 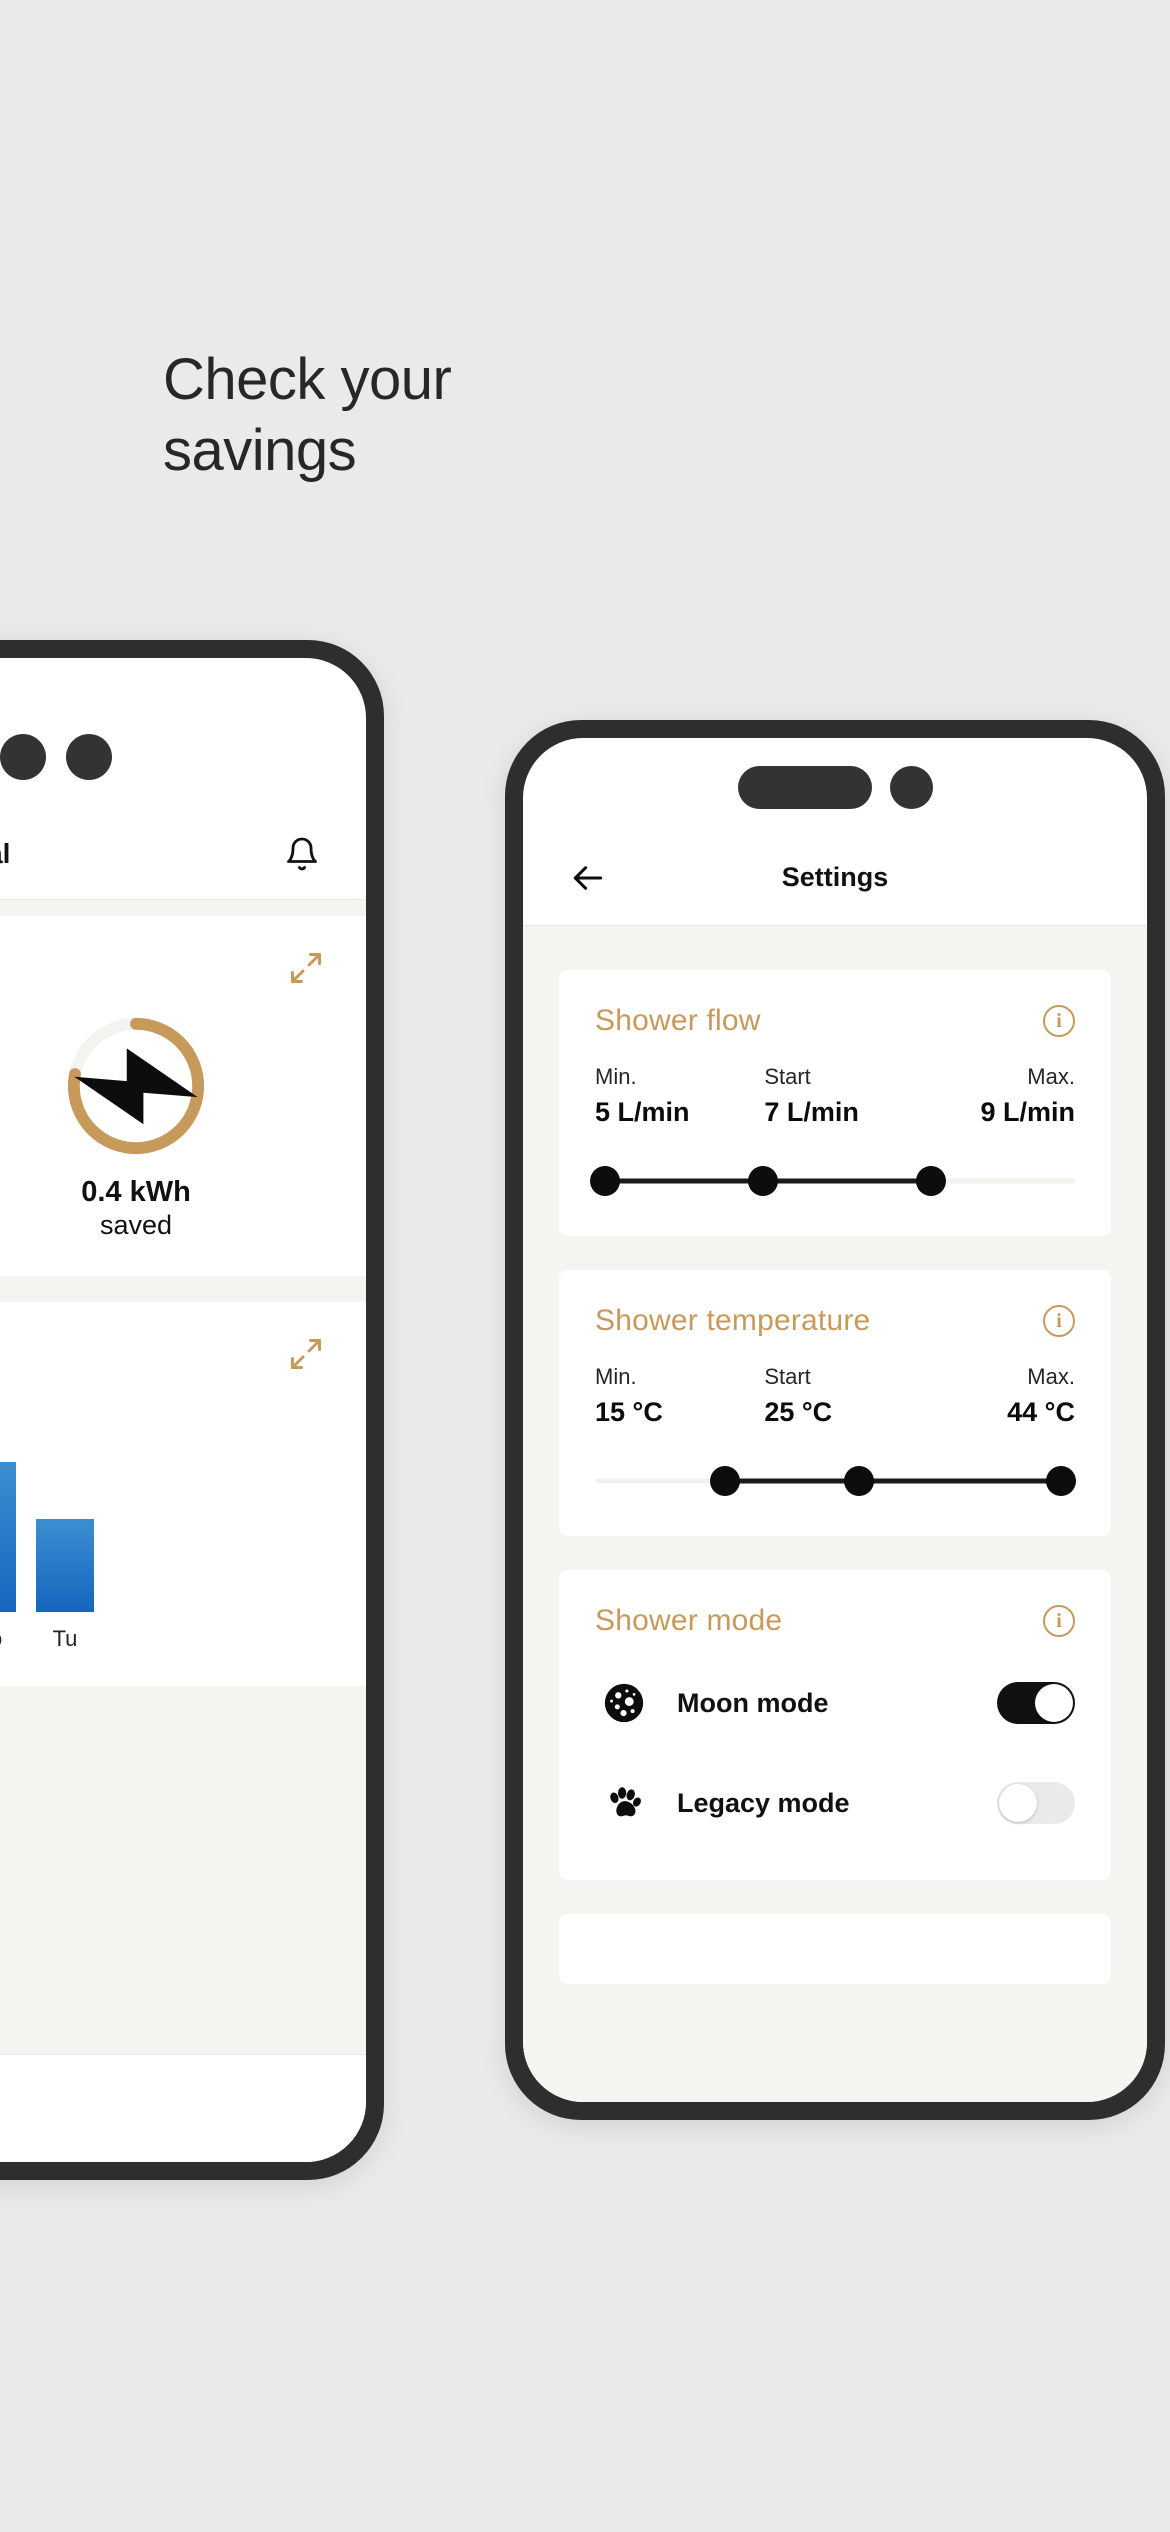 I want to click on savings-card-title: t, so click(x=165, y=962).